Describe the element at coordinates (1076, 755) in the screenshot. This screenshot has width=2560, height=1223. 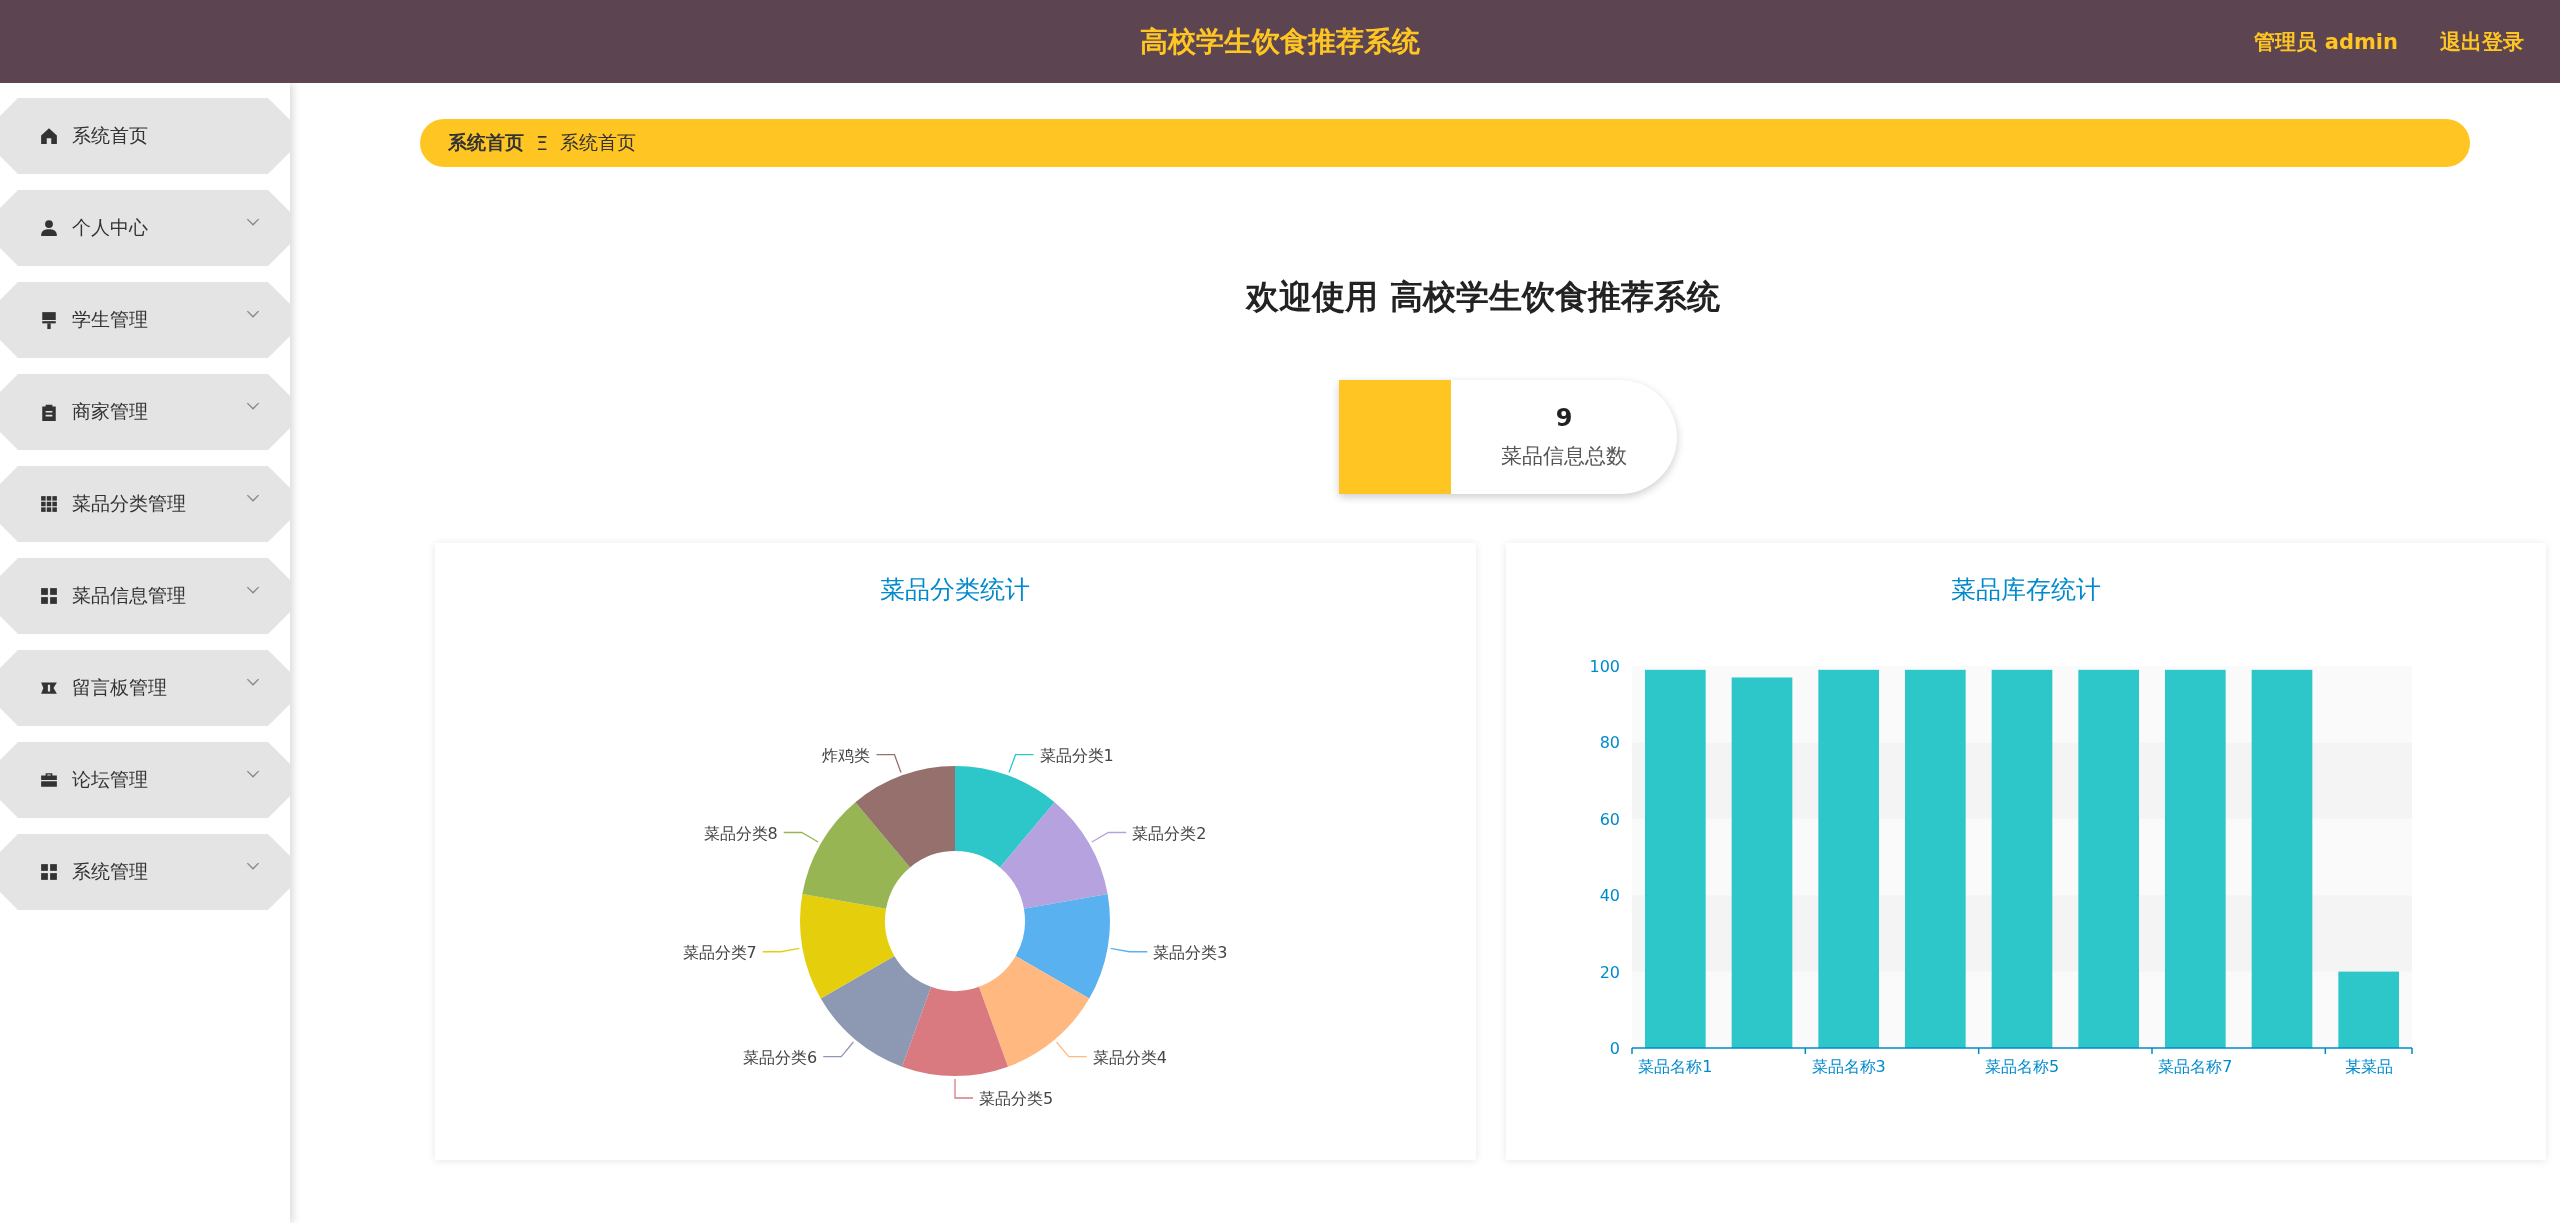
I see `slice-label: 菜品分类1` at that location.